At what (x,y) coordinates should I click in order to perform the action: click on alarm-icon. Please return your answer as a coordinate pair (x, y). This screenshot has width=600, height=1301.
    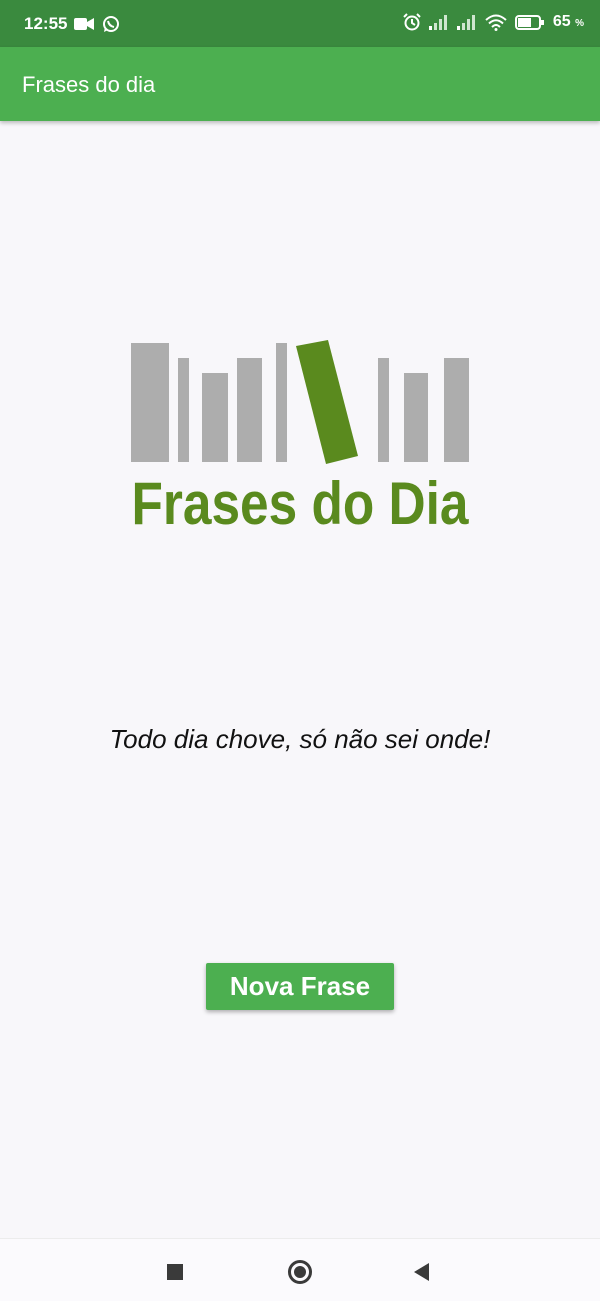
    Looking at the image, I should click on (412, 22).